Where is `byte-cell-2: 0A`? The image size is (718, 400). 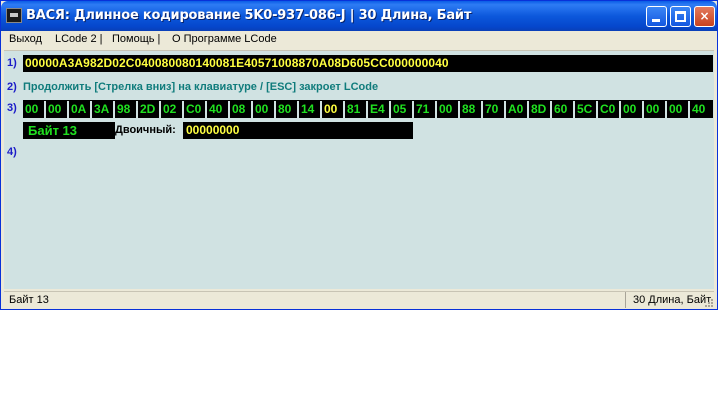
byte-cell-2: 0A is located at coordinates (79, 109).